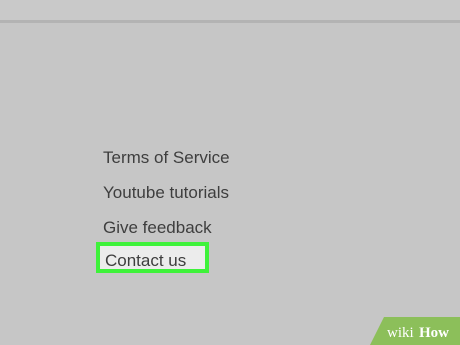 This screenshot has height=345, width=460. Describe the element at coordinates (230, 21) in the screenshot. I see `top-divider` at that location.